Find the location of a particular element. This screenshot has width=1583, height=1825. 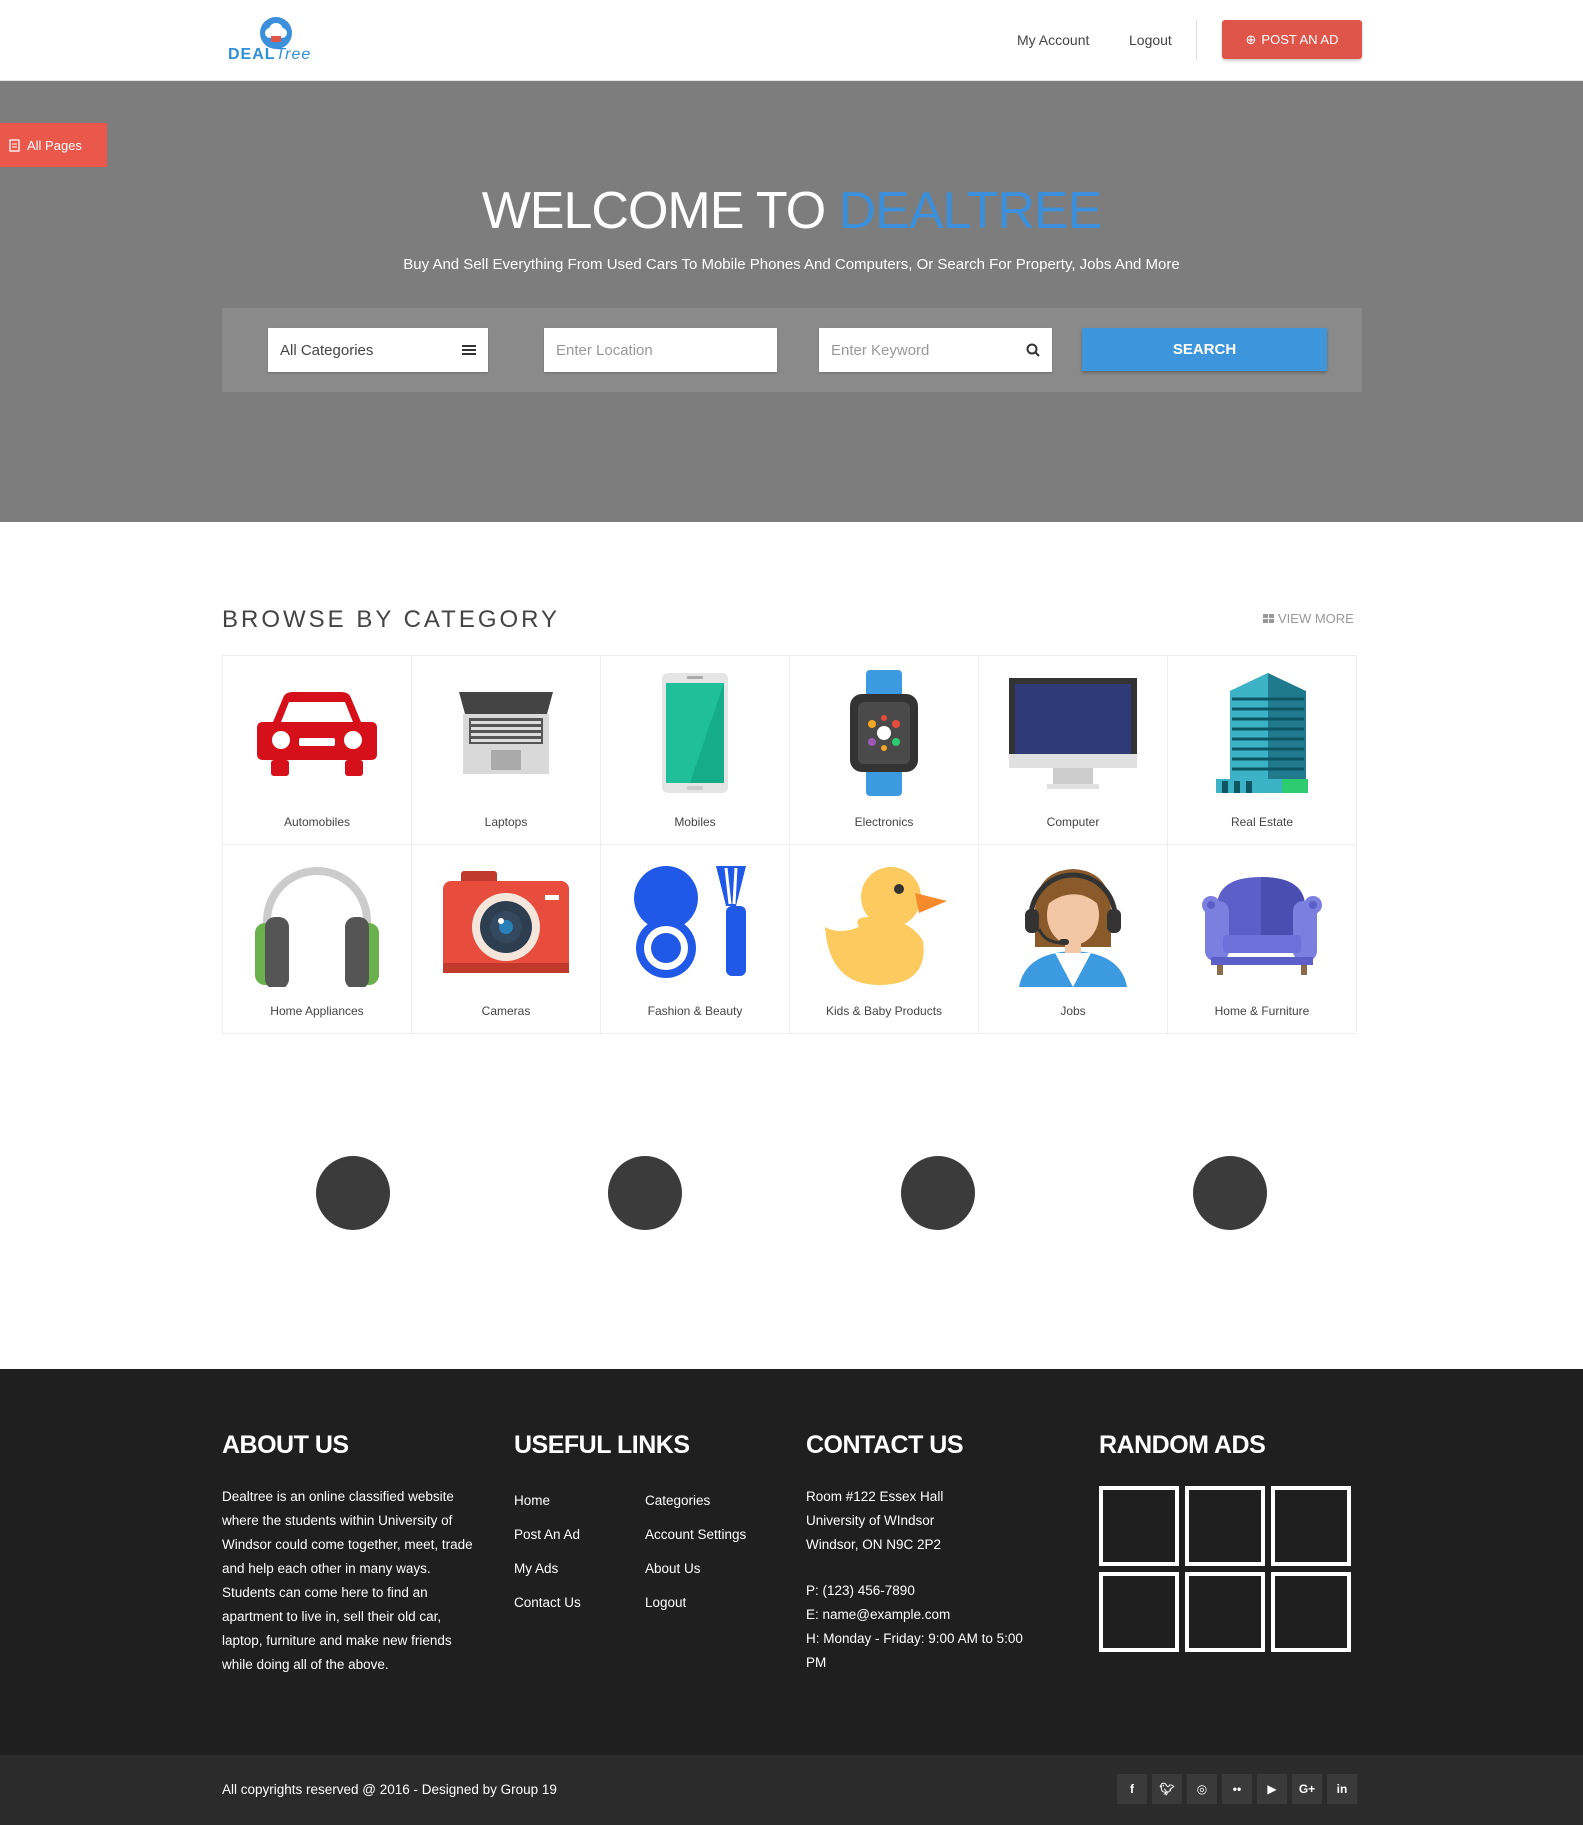

about-title: ABOUT US is located at coordinates (285, 1445).